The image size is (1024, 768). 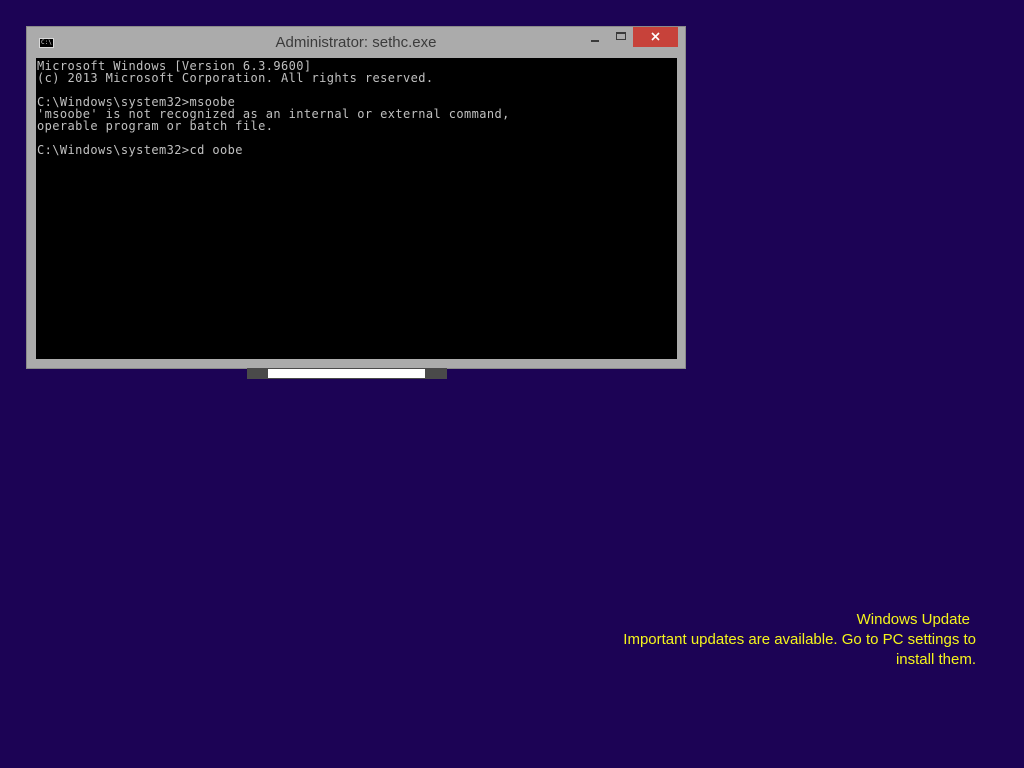 What do you see at coordinates (595, 41) in the screenshot?
I see `minimize-icon` at bounding box center [595, 41].